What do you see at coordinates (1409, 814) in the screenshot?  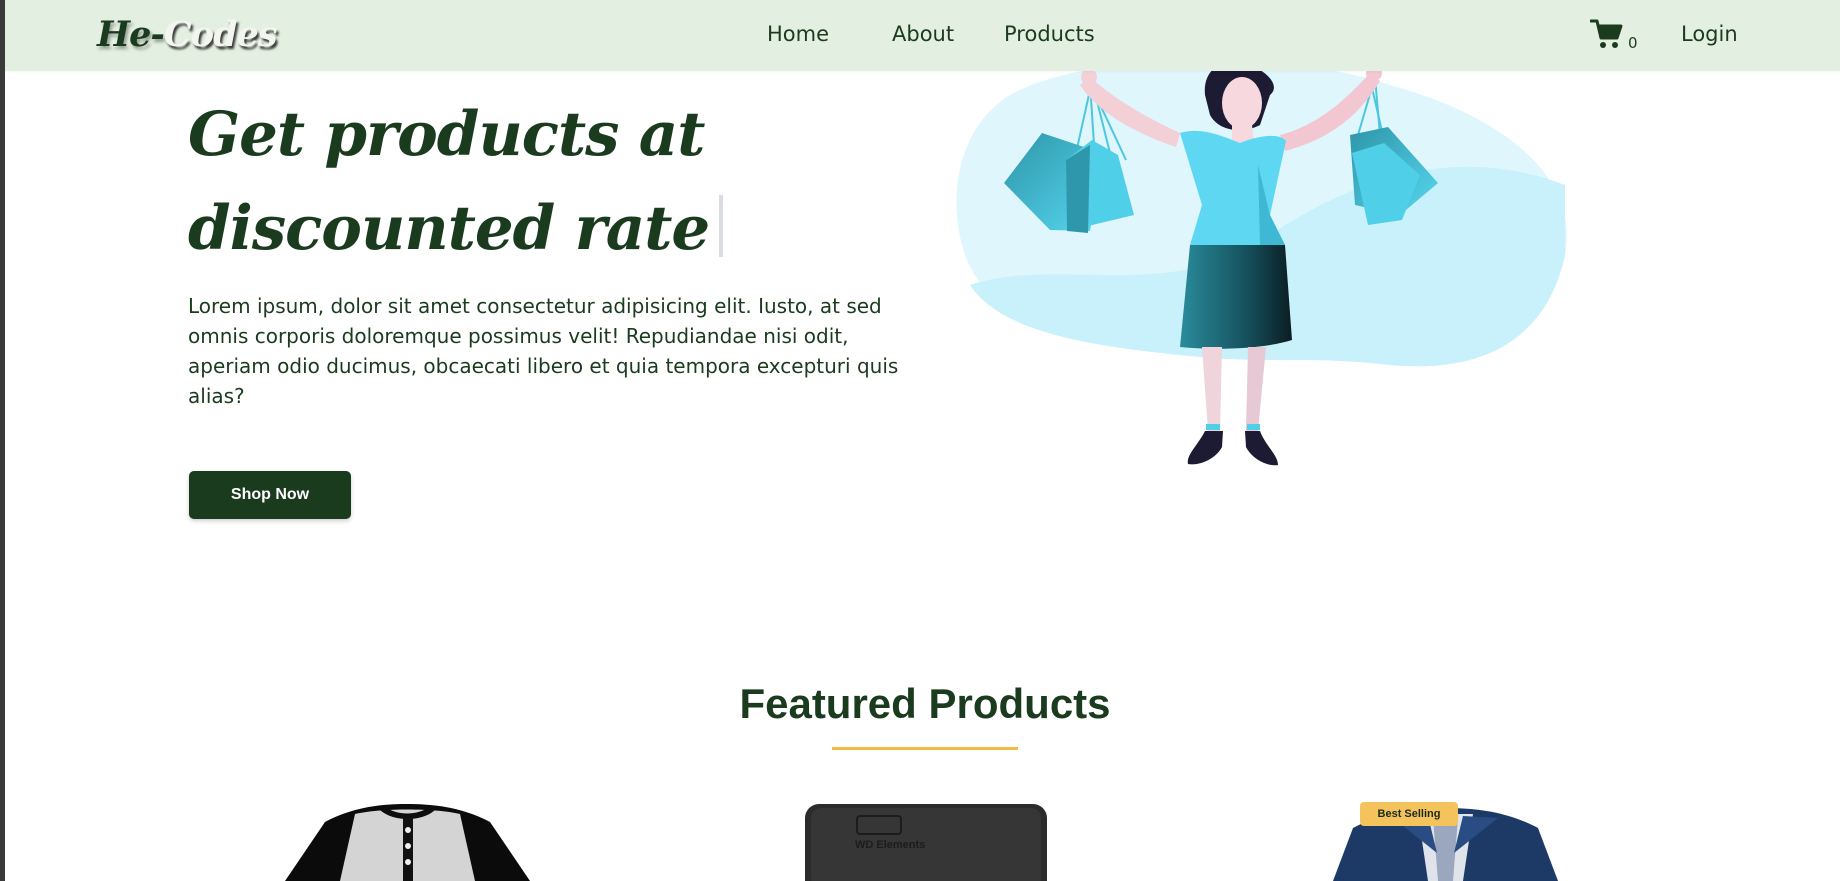 I see `best-selling-badge: Best Selling` at bounding box center [1409, 814].